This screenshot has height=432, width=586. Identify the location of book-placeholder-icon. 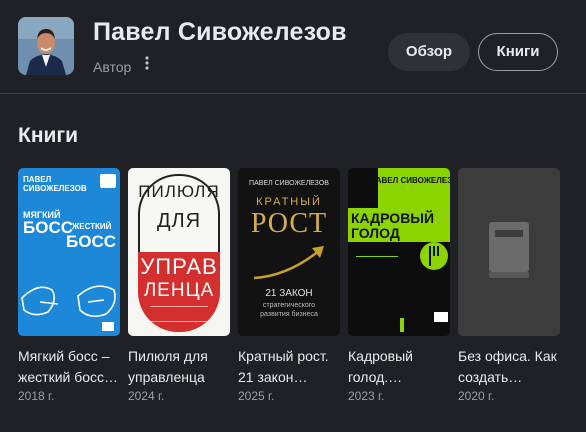
(509, 250).